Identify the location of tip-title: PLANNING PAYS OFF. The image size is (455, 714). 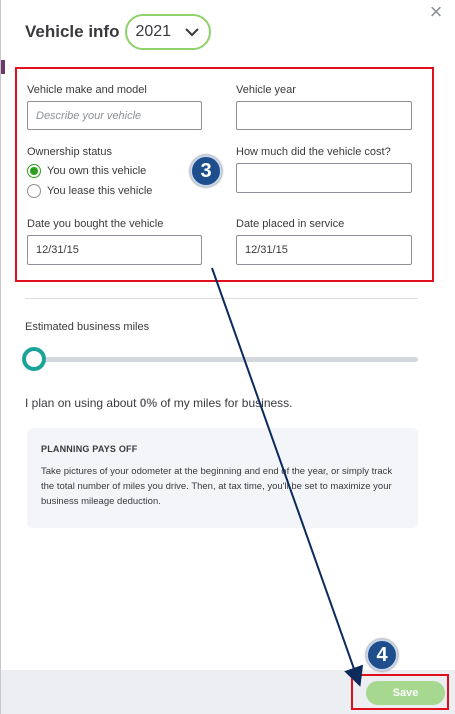
(89, 449).